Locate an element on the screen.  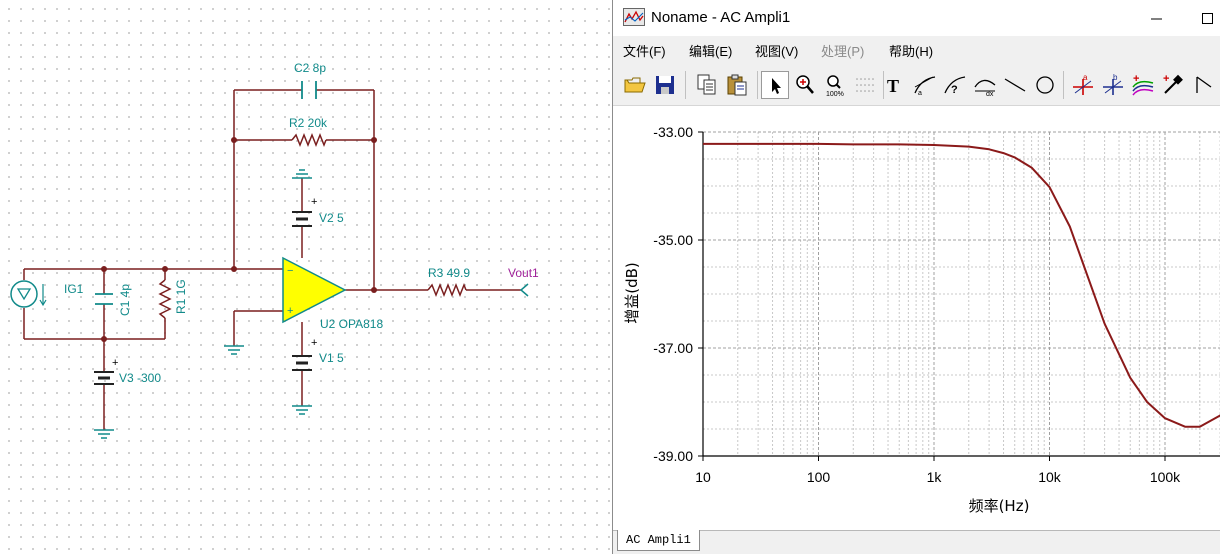
grid-button is located at coordinates (865, 85).